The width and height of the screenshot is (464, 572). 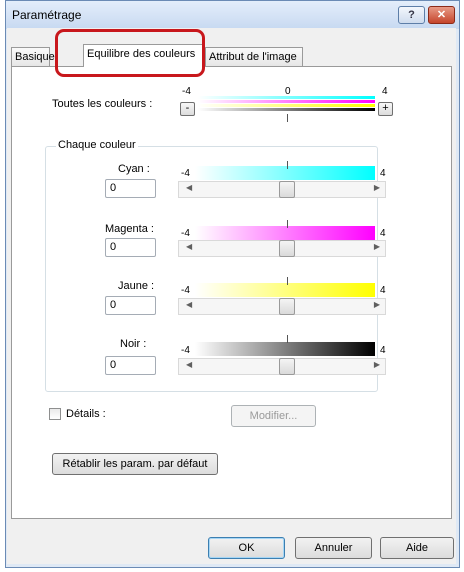 I want to click on cyan-center-marker, so click(x=287, y=165).